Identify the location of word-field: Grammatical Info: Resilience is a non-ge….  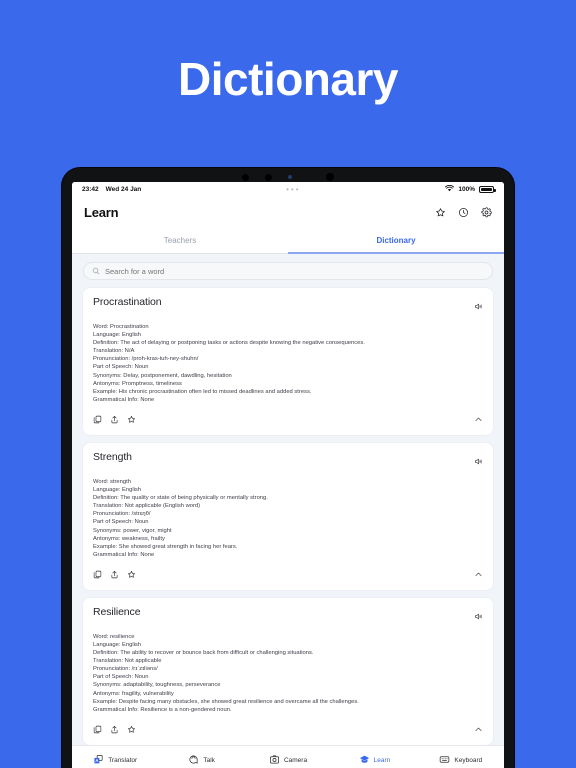
(162, 709).